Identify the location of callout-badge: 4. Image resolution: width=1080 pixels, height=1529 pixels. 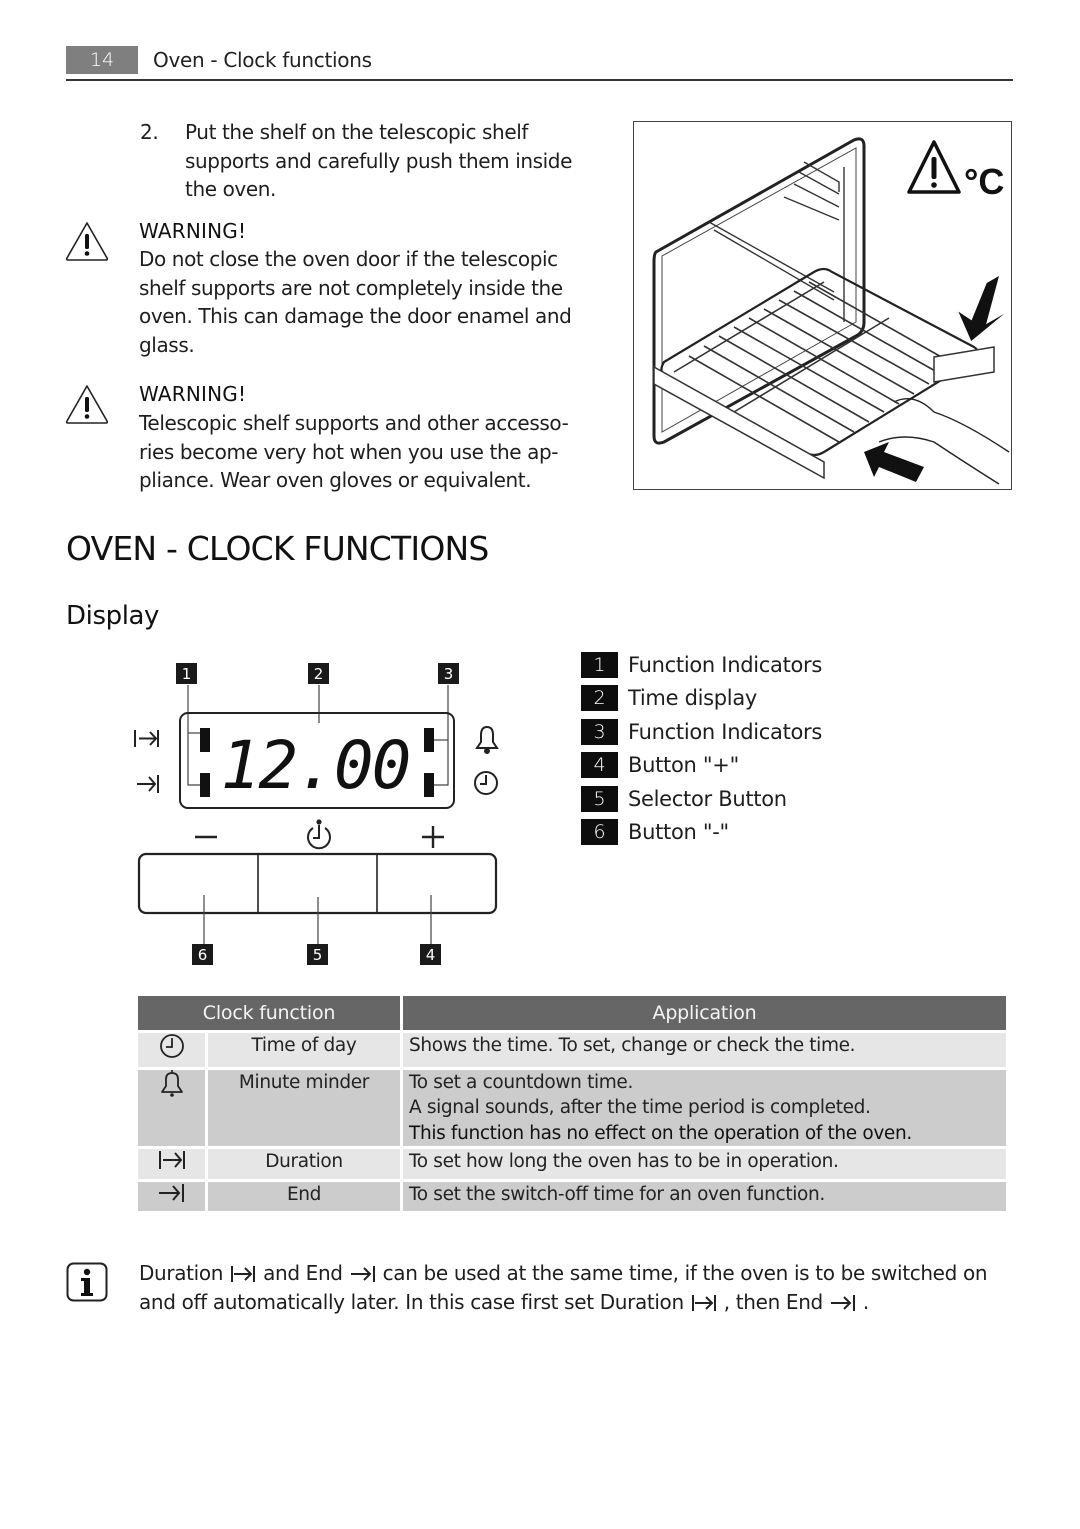
(430, 954).